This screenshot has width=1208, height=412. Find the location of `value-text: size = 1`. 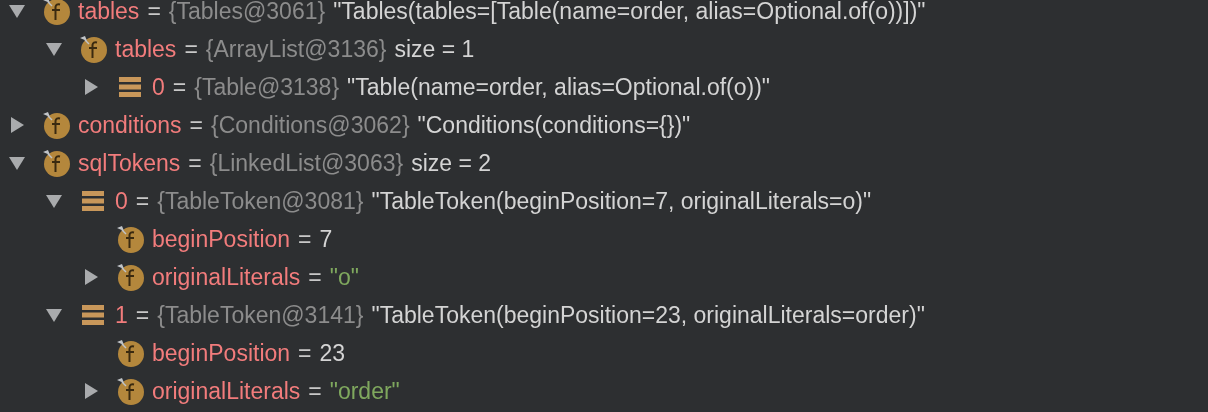

value-text: size = 1 is located at coordinates (434, 49).